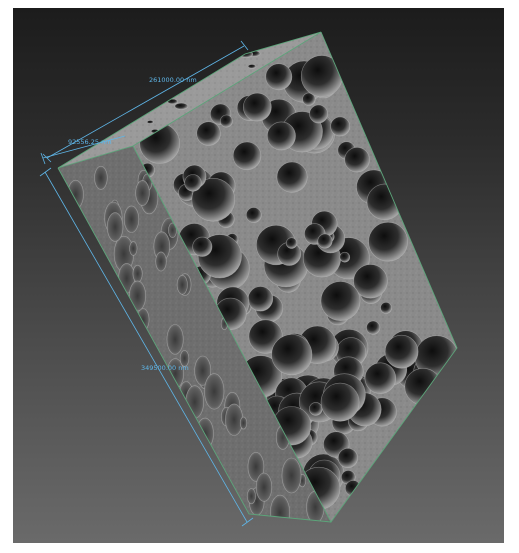 Image resolution: width=519 pixels, height=553 pixels. I want to click on width-dimension-label: 261000.00 nm, so click(173, 80).